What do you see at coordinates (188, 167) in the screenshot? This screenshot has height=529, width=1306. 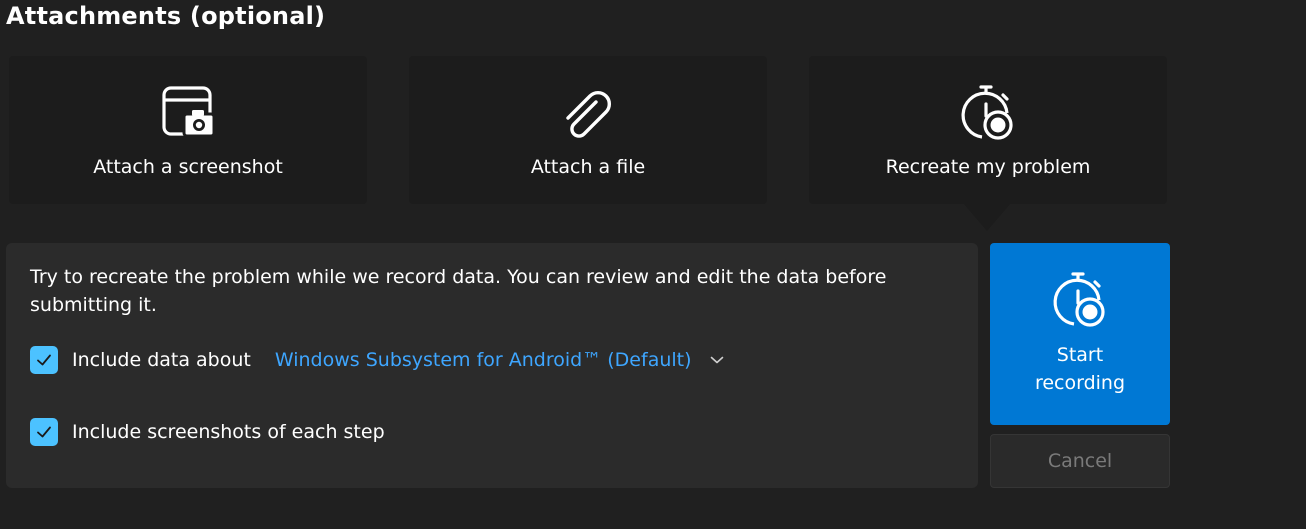 I see `attach-screenshot-label: Attach a screenshot` at bounding box center [188, 167].